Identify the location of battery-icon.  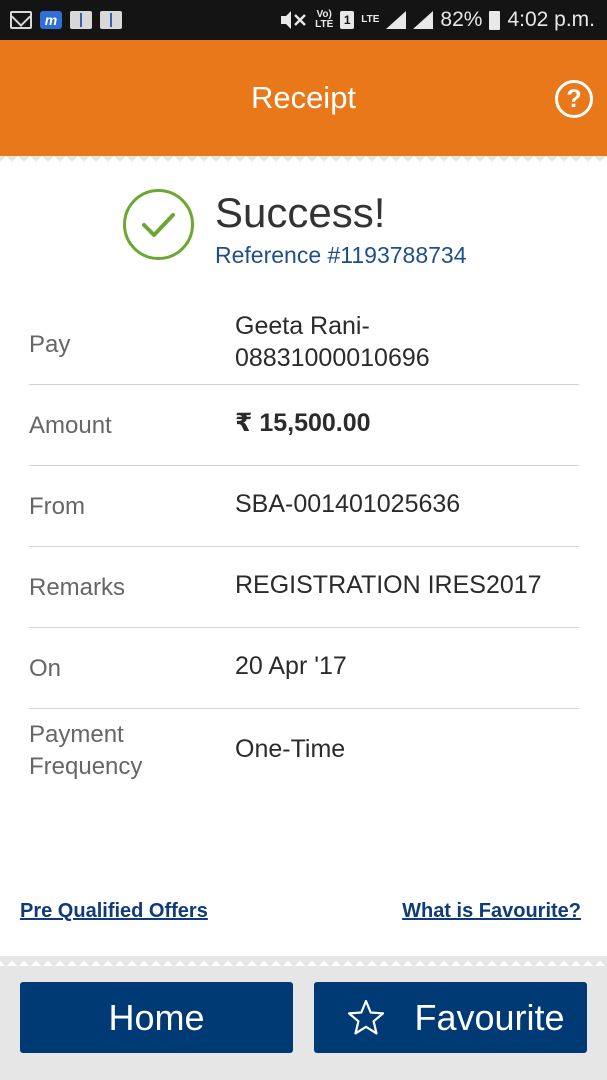
(495, 20).